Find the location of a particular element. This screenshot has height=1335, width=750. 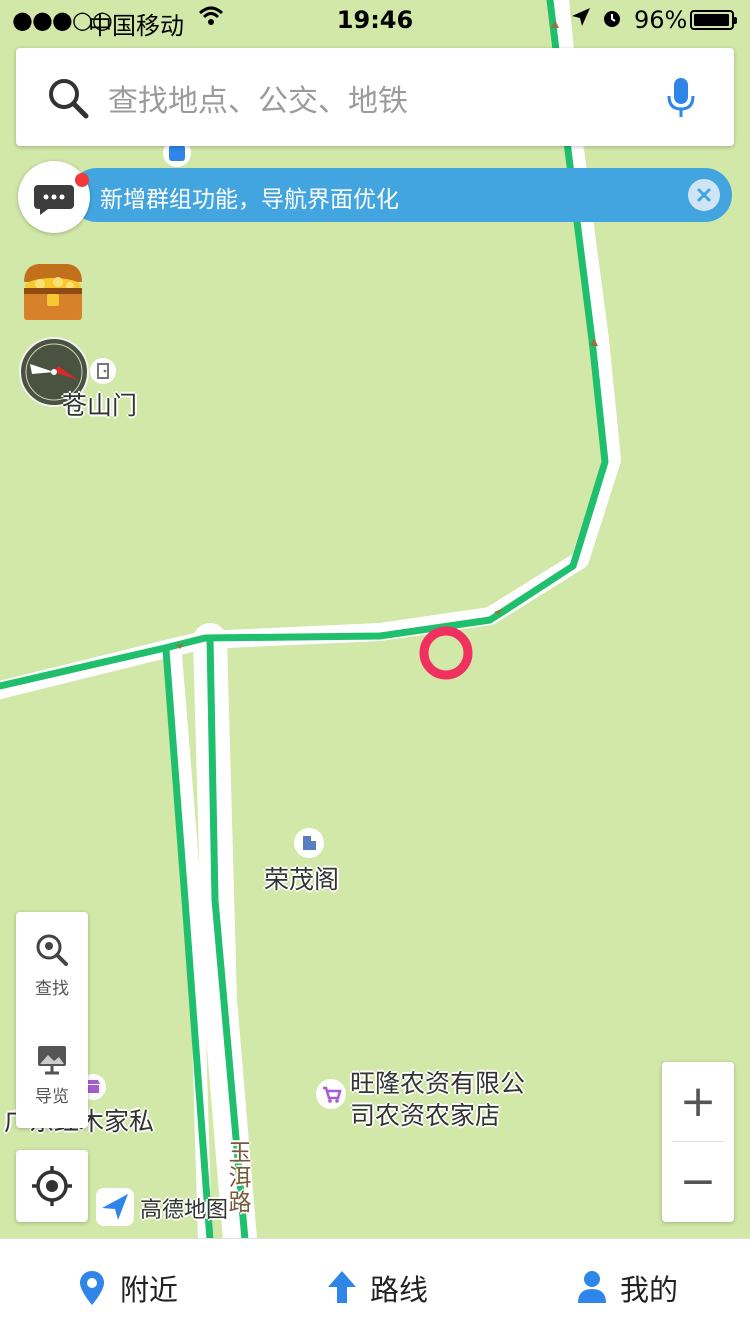

message-icon is located at coordinates (54, 200).